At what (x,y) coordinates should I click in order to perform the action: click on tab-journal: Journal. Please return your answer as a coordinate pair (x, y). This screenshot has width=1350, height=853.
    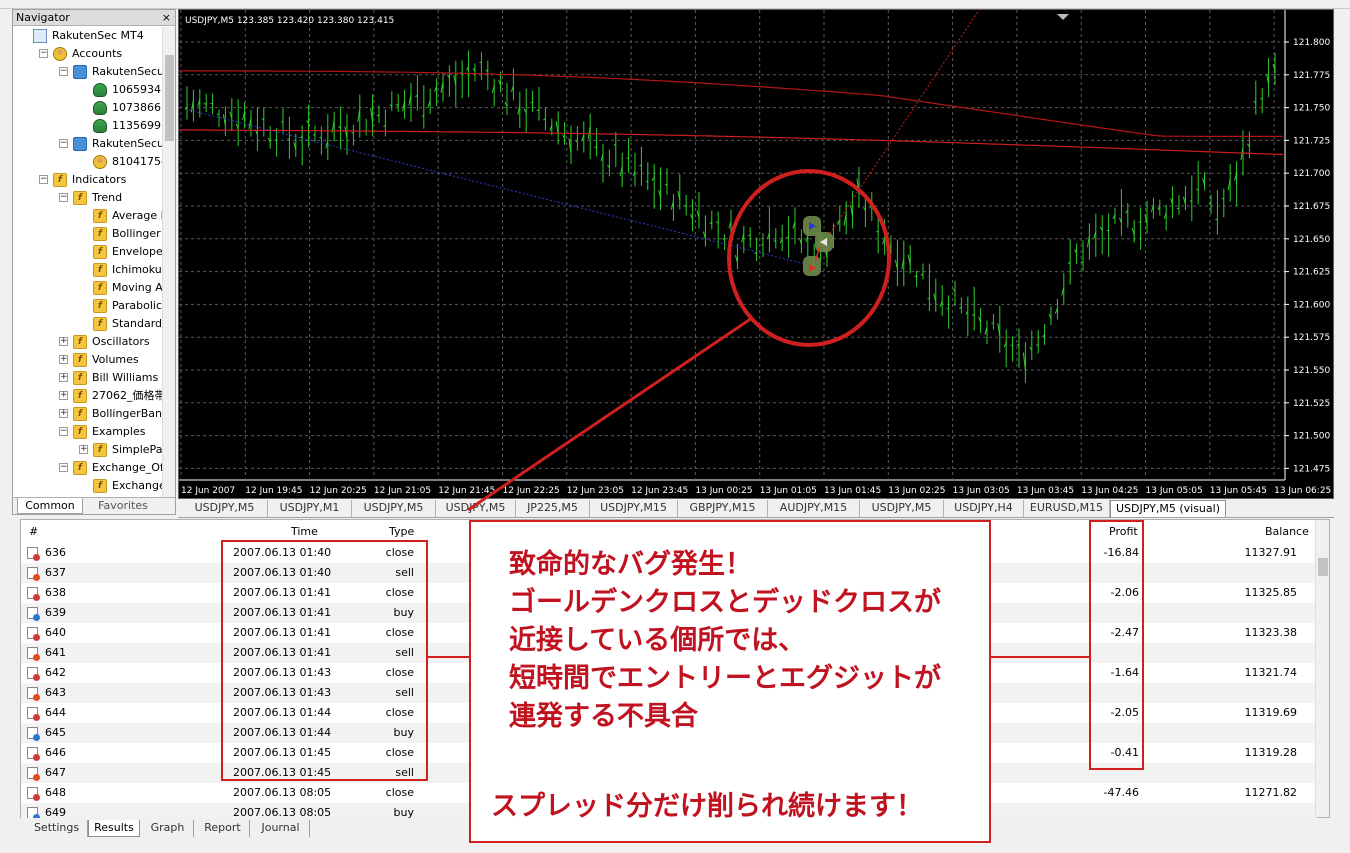
    Looking at the image, I should click on (281, 828).